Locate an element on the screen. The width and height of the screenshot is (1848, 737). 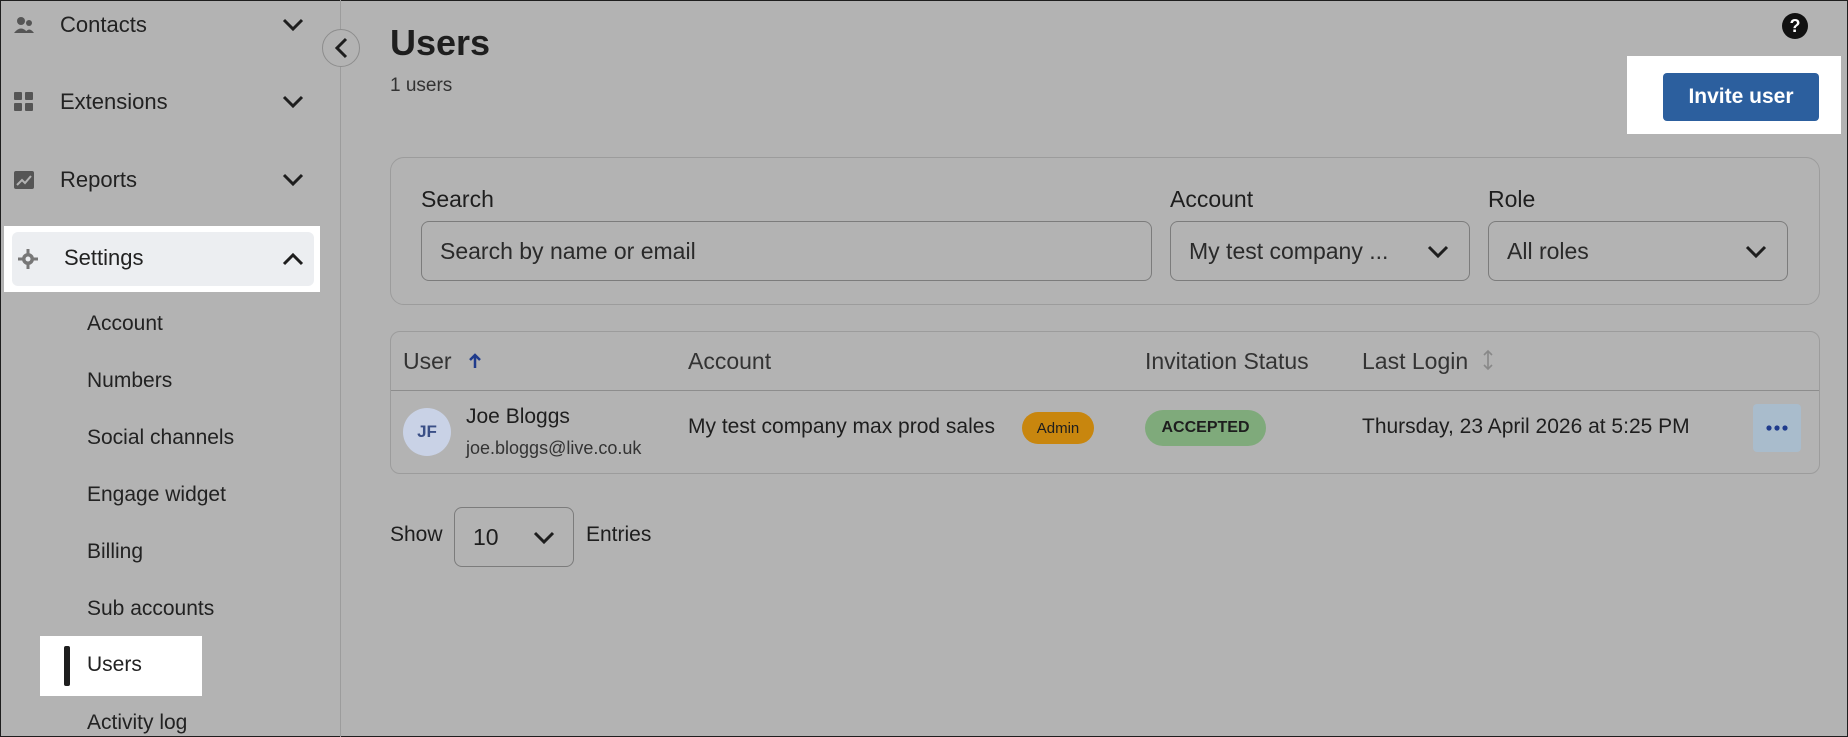
show-label: Show is located at coordinates (416, 534).